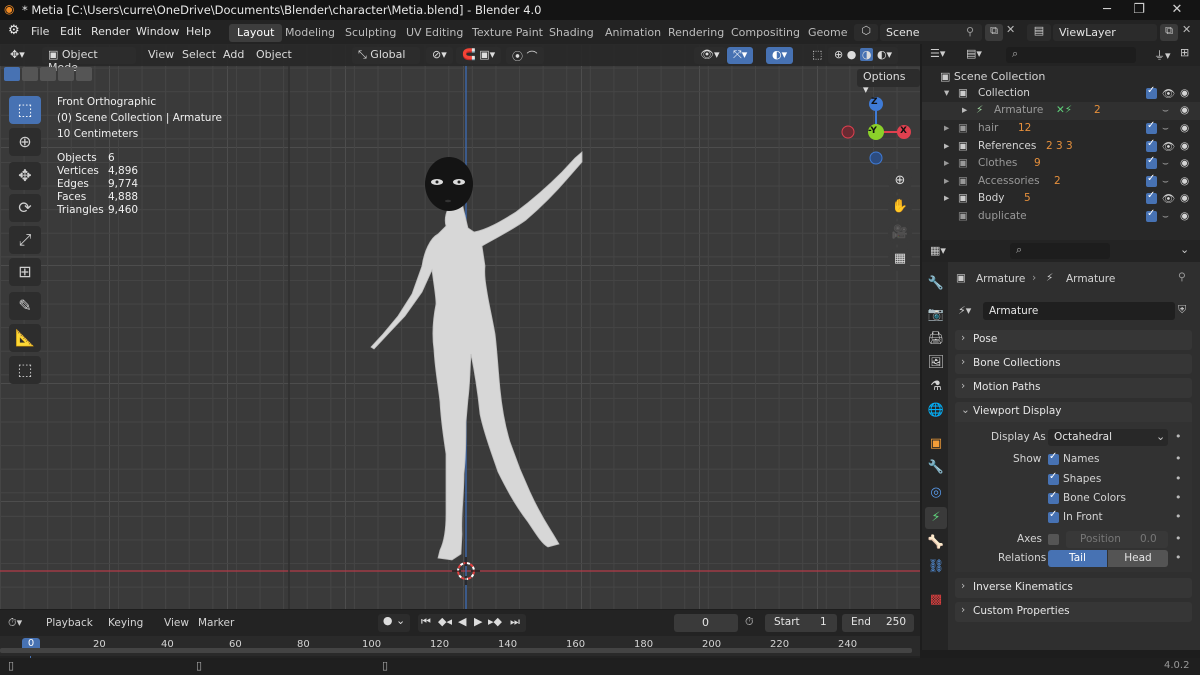 This screenshot has width=1200, height=675. Describe the element at coordinates (946, 93) in the screenshot. I see `expand-arrow-icon: ▾` at that location.